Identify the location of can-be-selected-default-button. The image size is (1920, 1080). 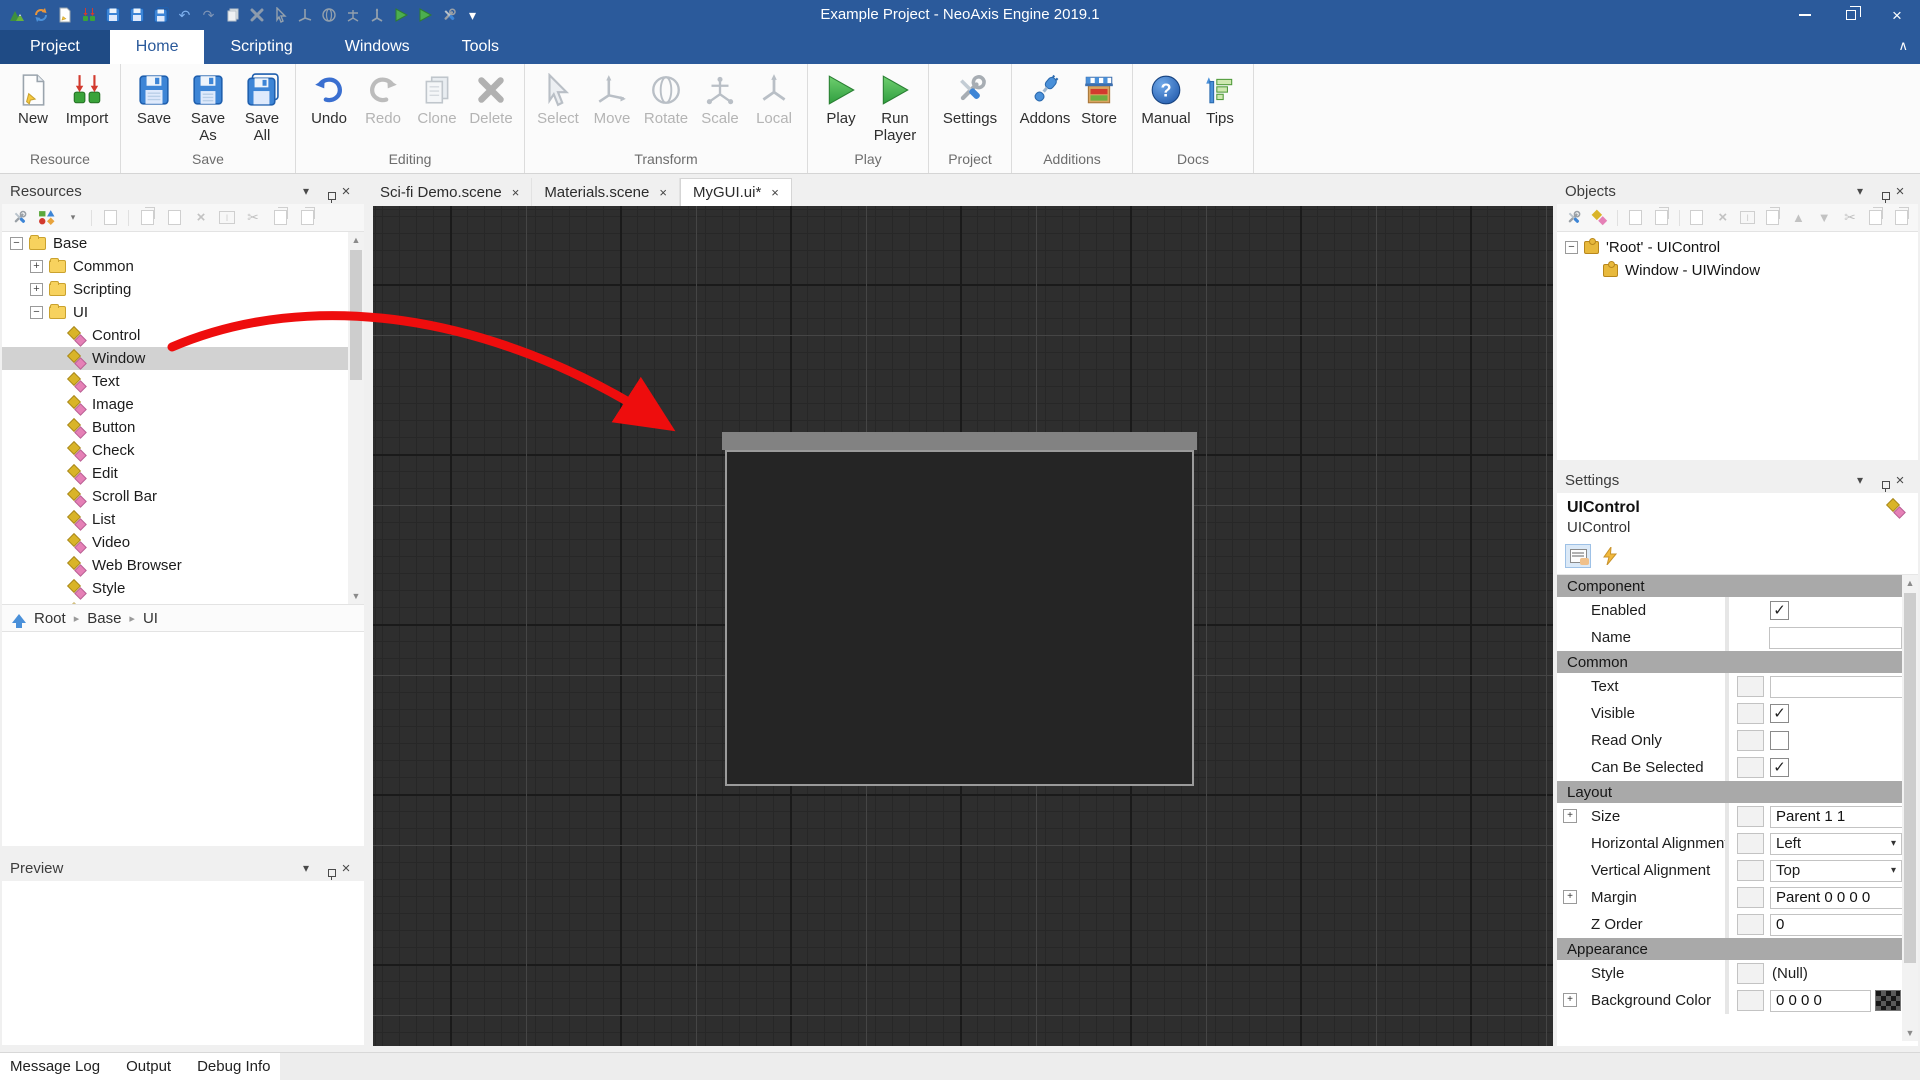
(1750, 767).